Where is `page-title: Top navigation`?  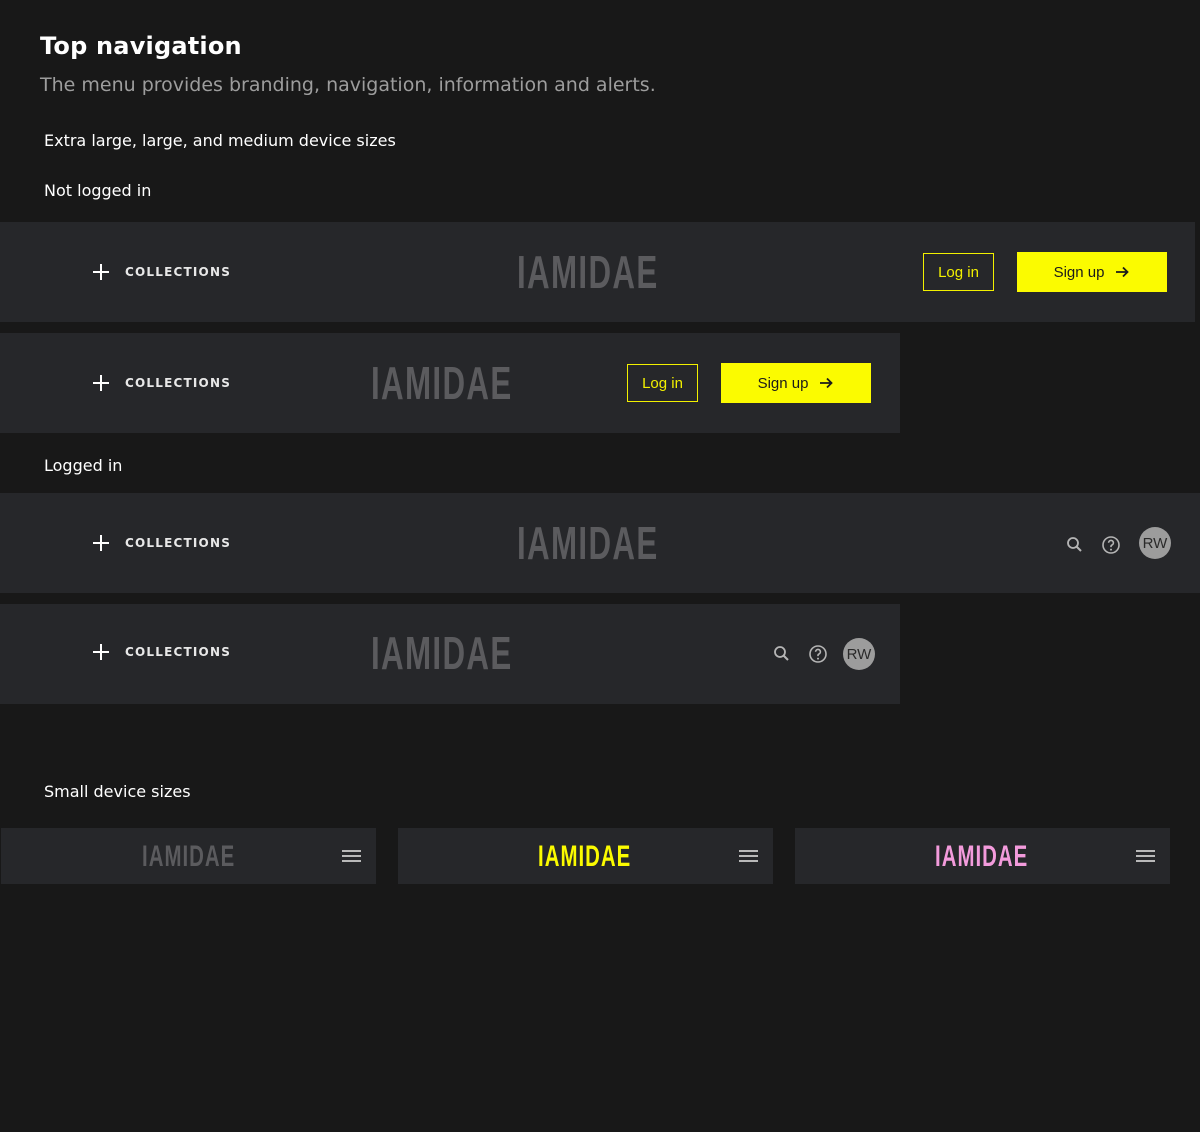
page-title: Top navigation is located at coordinates (141, 46).